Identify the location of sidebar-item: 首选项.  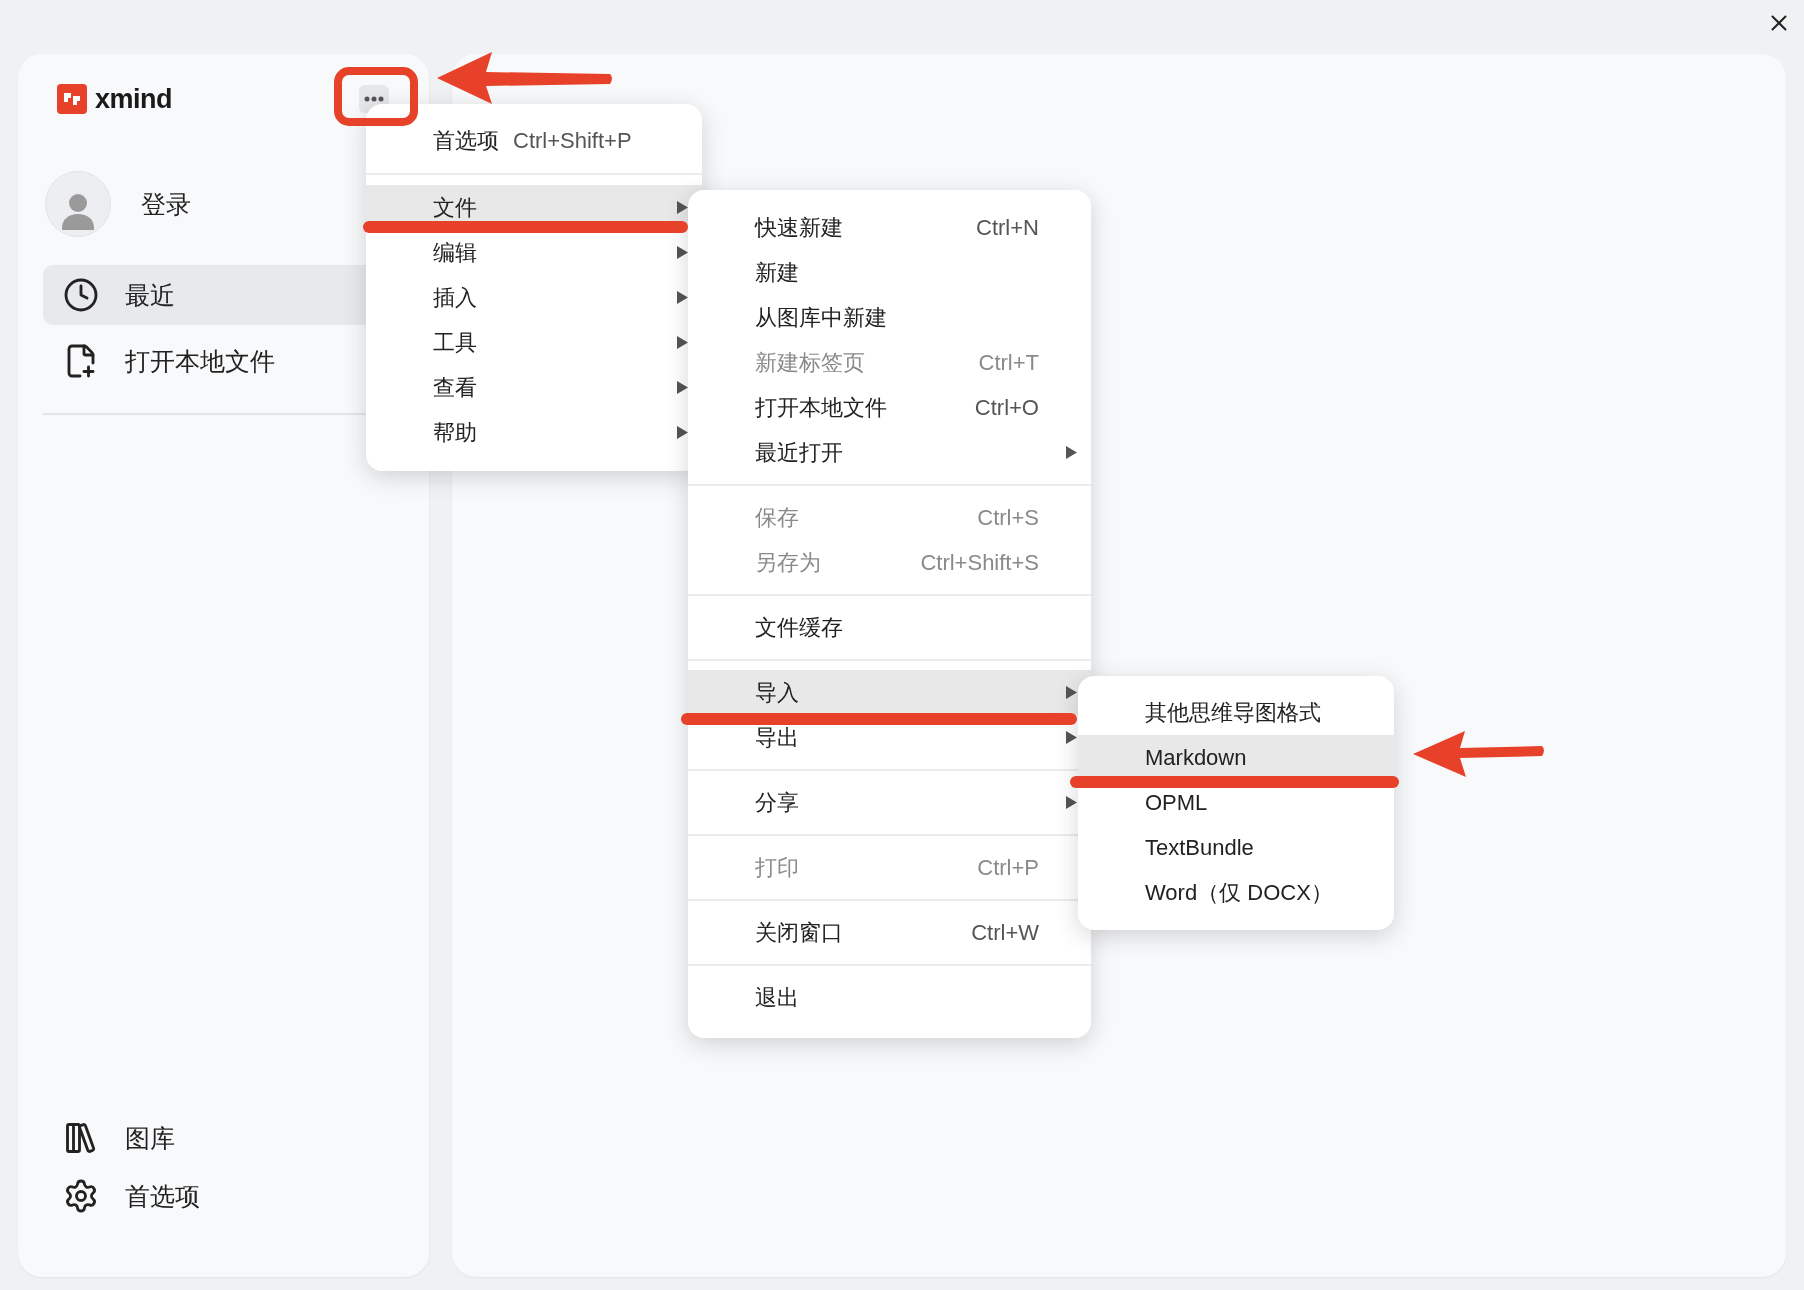
(223, 1196).